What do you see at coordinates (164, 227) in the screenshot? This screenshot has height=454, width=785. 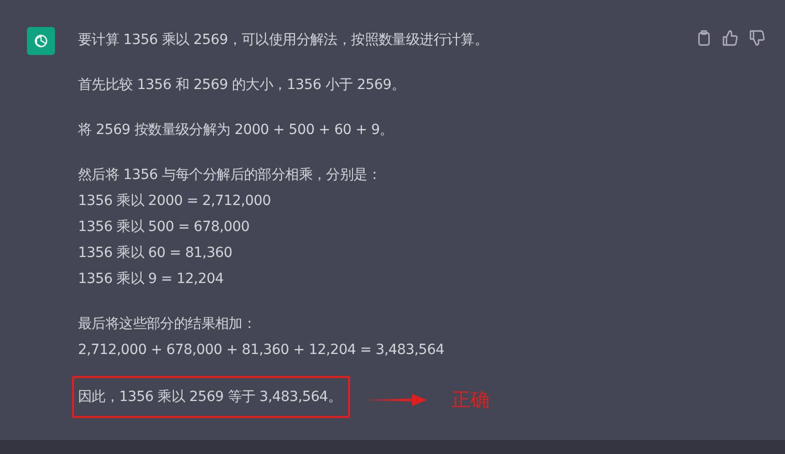 I see `message-text: 1356 乘以 500 = 678,000` at bounding box center [164, 227].